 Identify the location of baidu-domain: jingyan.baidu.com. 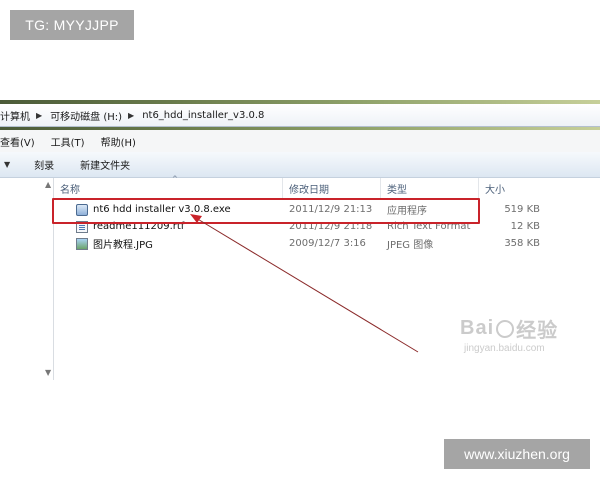
(504, 348).